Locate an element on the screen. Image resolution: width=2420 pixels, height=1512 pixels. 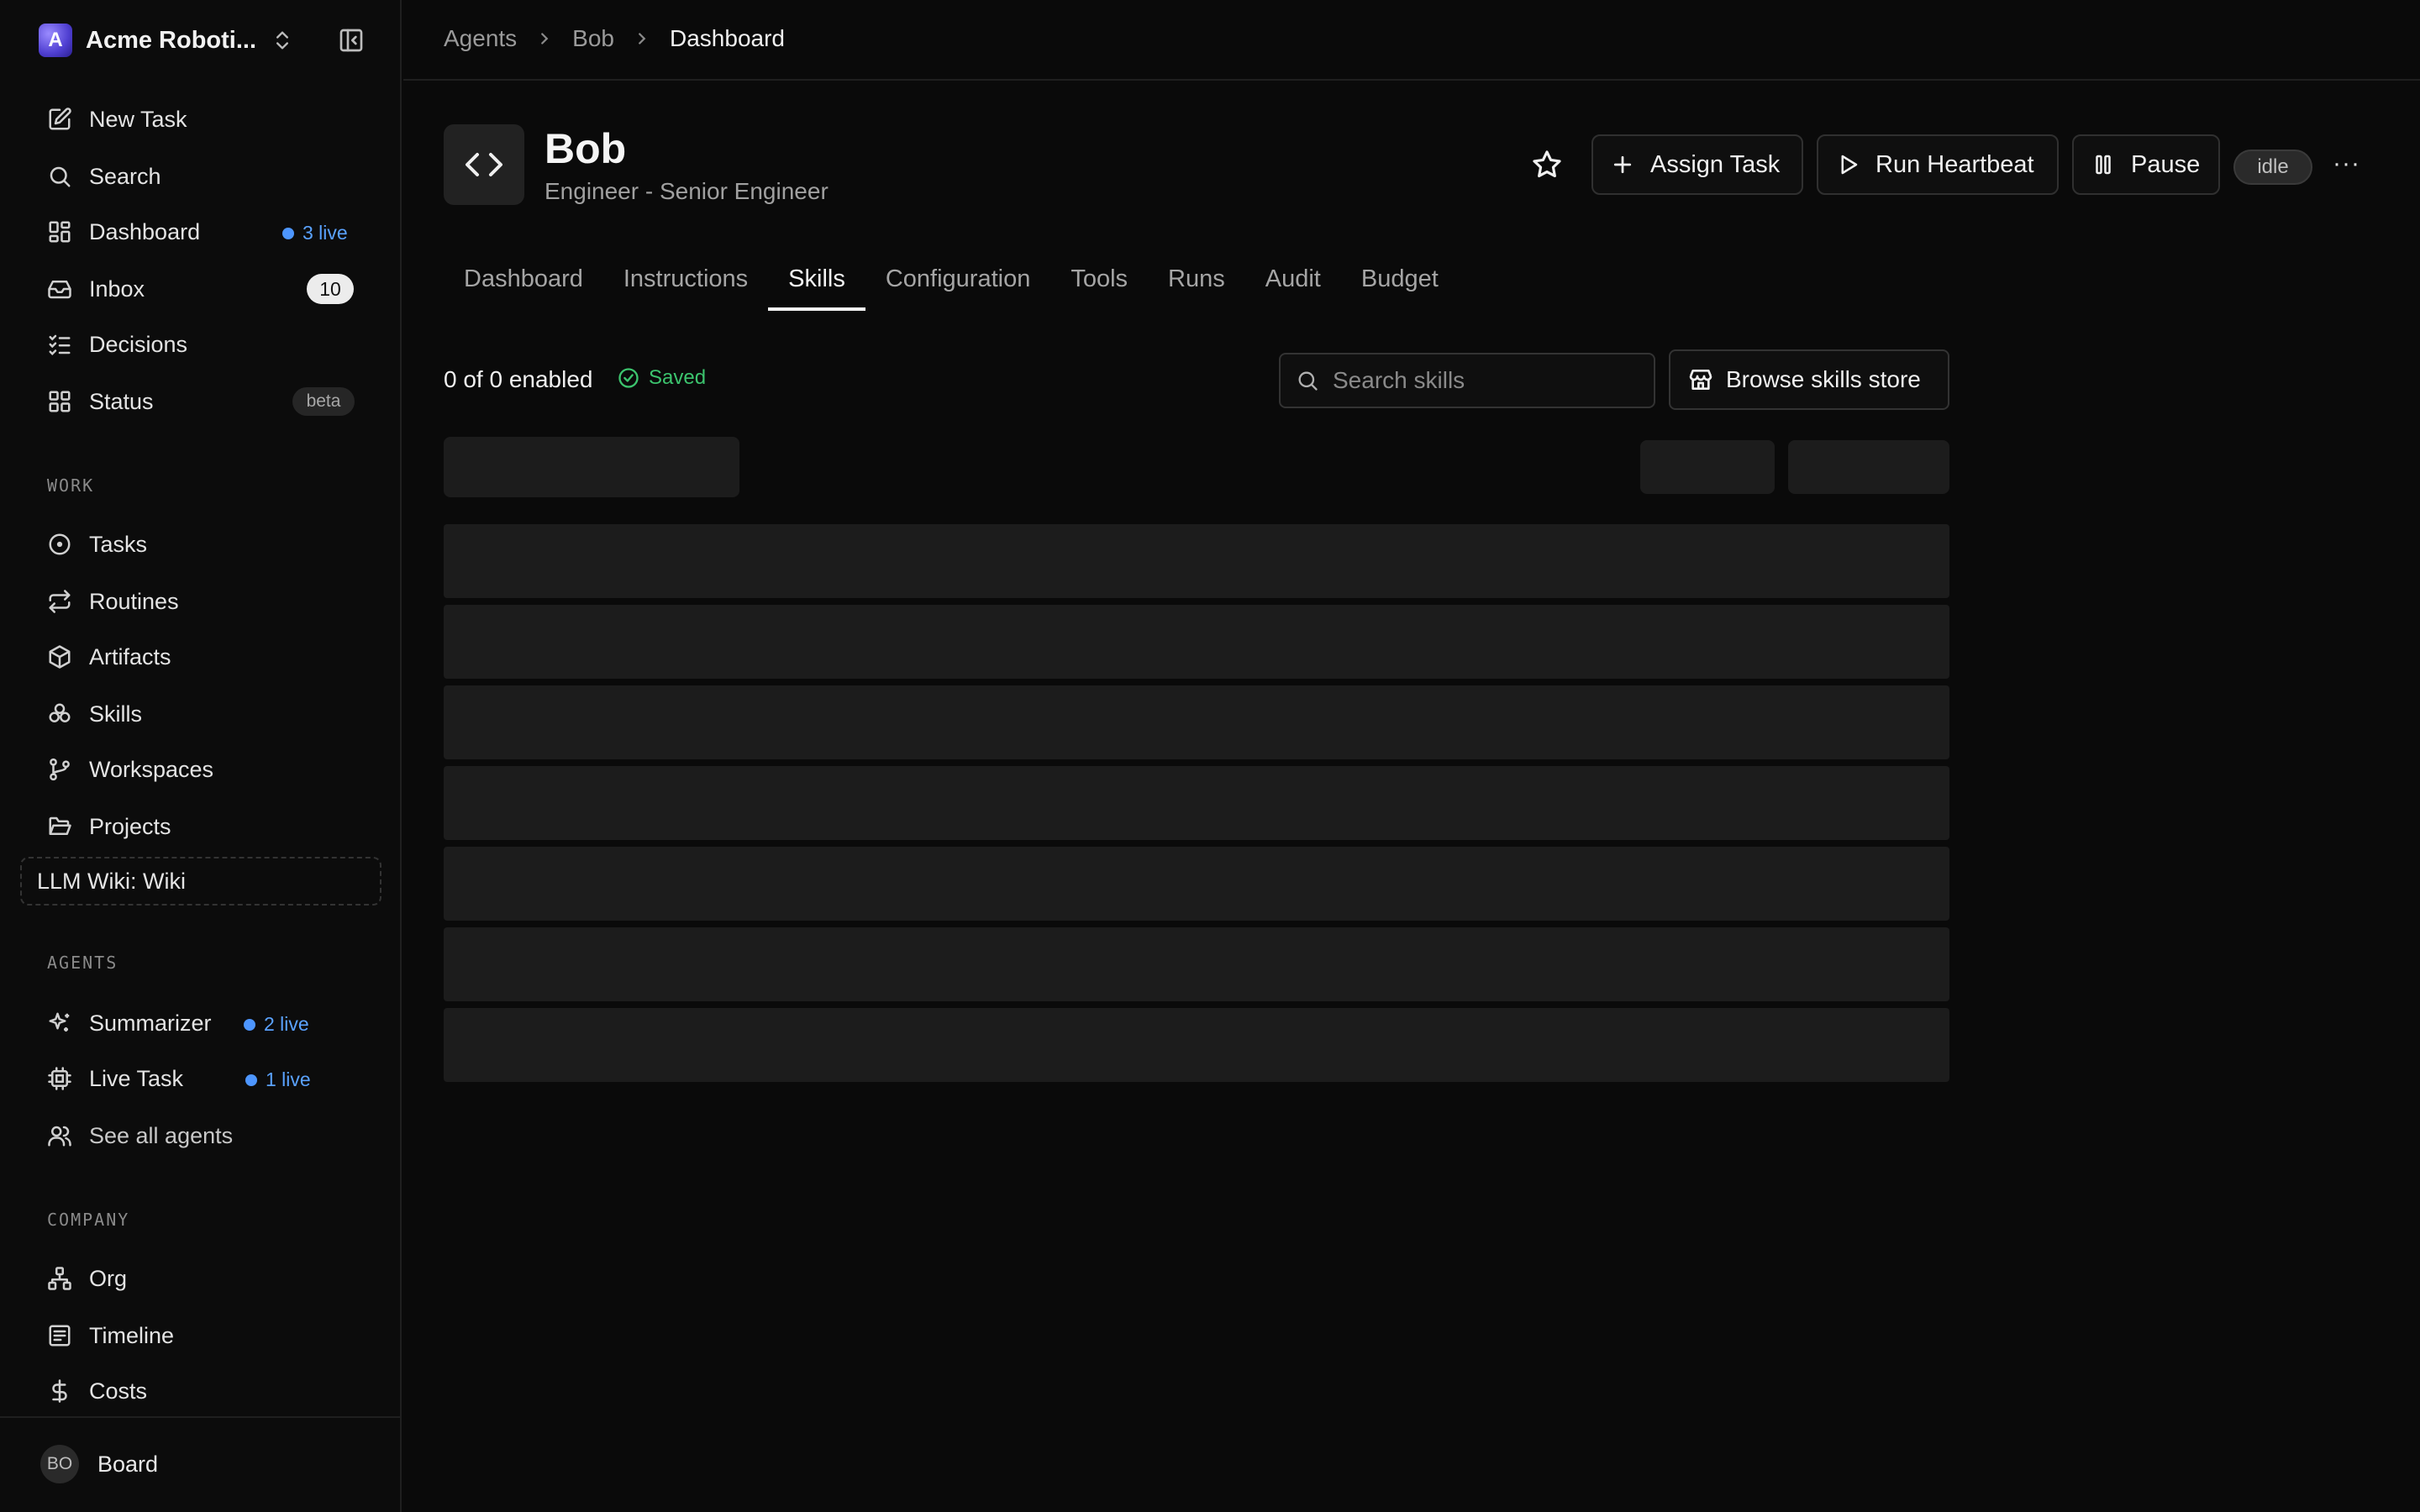
live-indicator: 2 live is located at coordinates (276, 1024).